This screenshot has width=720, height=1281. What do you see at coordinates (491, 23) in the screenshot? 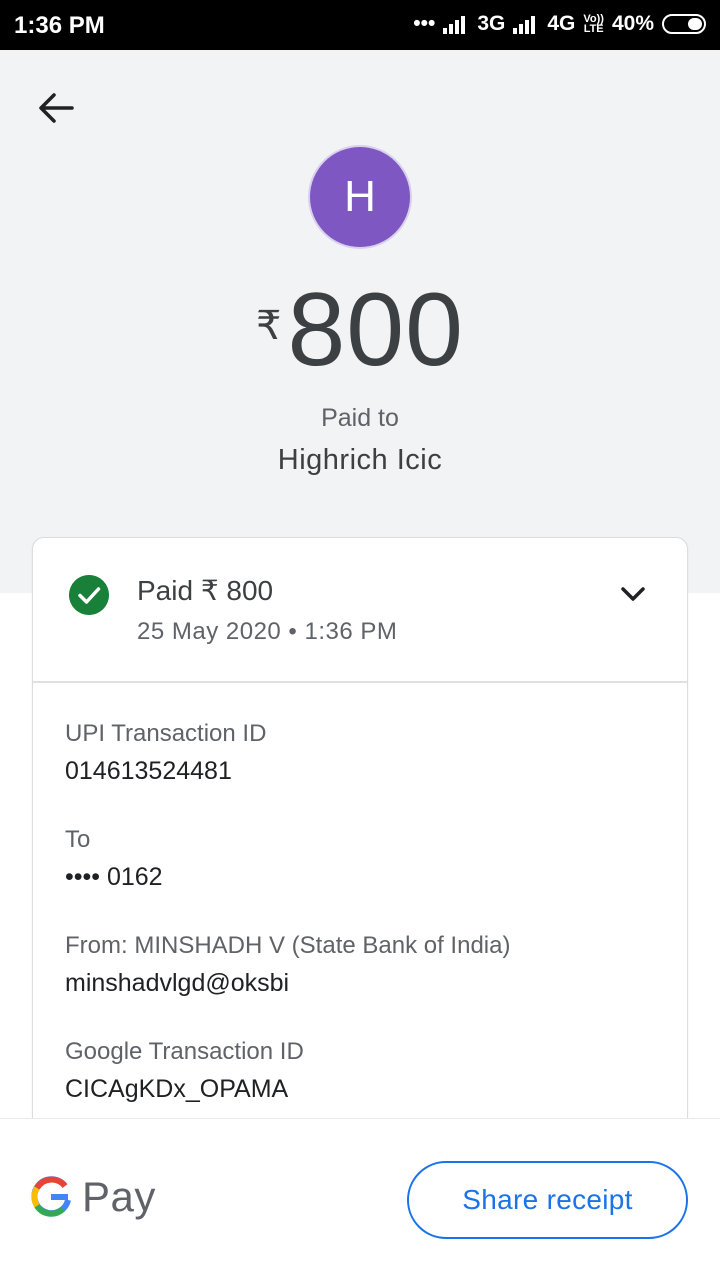
I see `network-3g: 3G` at bounding box center [491, 23].